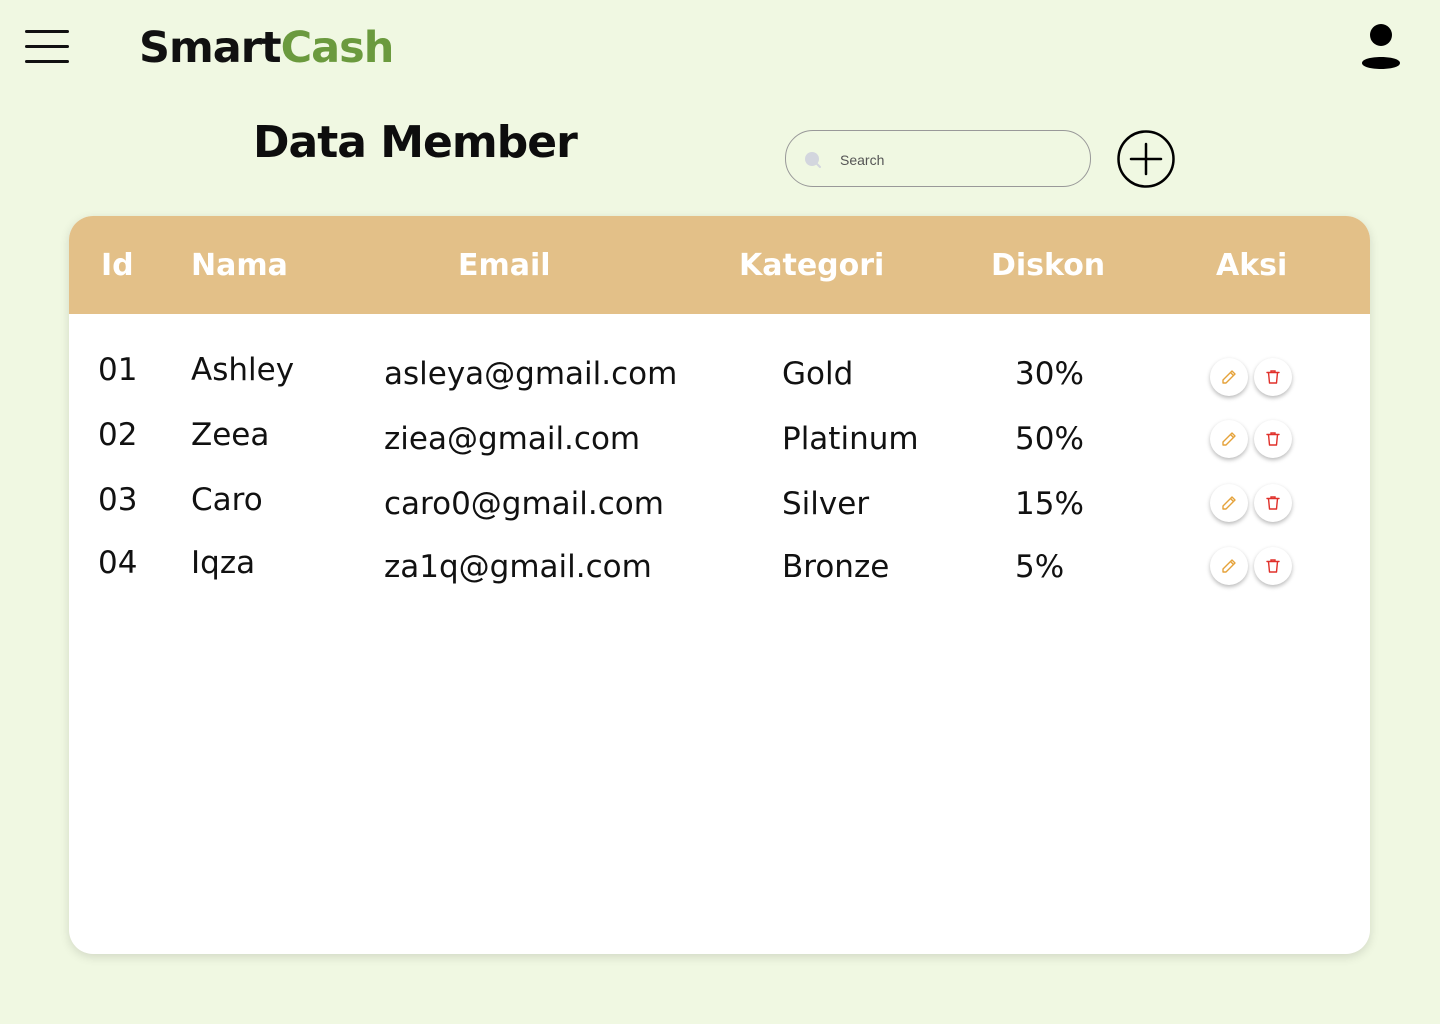 This screenshot has height=1024, width=1440. I want to click on cell-nama: Iqza, so click(223, 563).